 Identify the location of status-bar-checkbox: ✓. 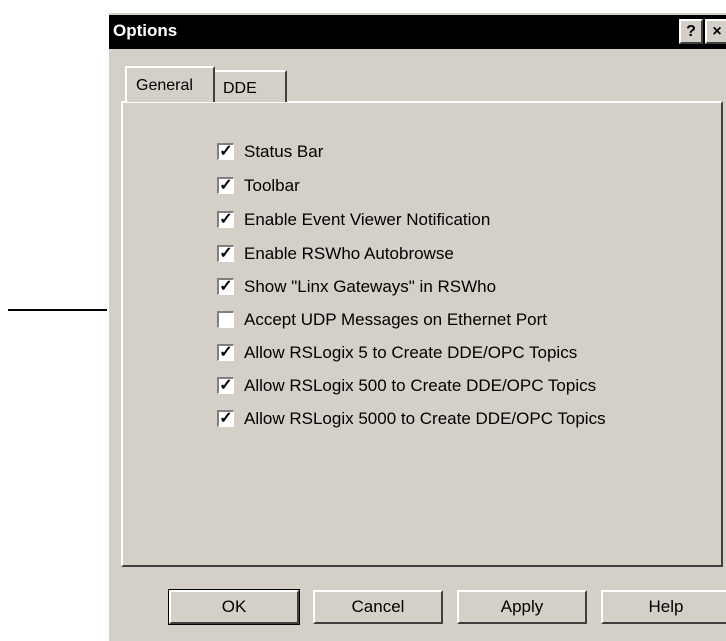
(225, 151).